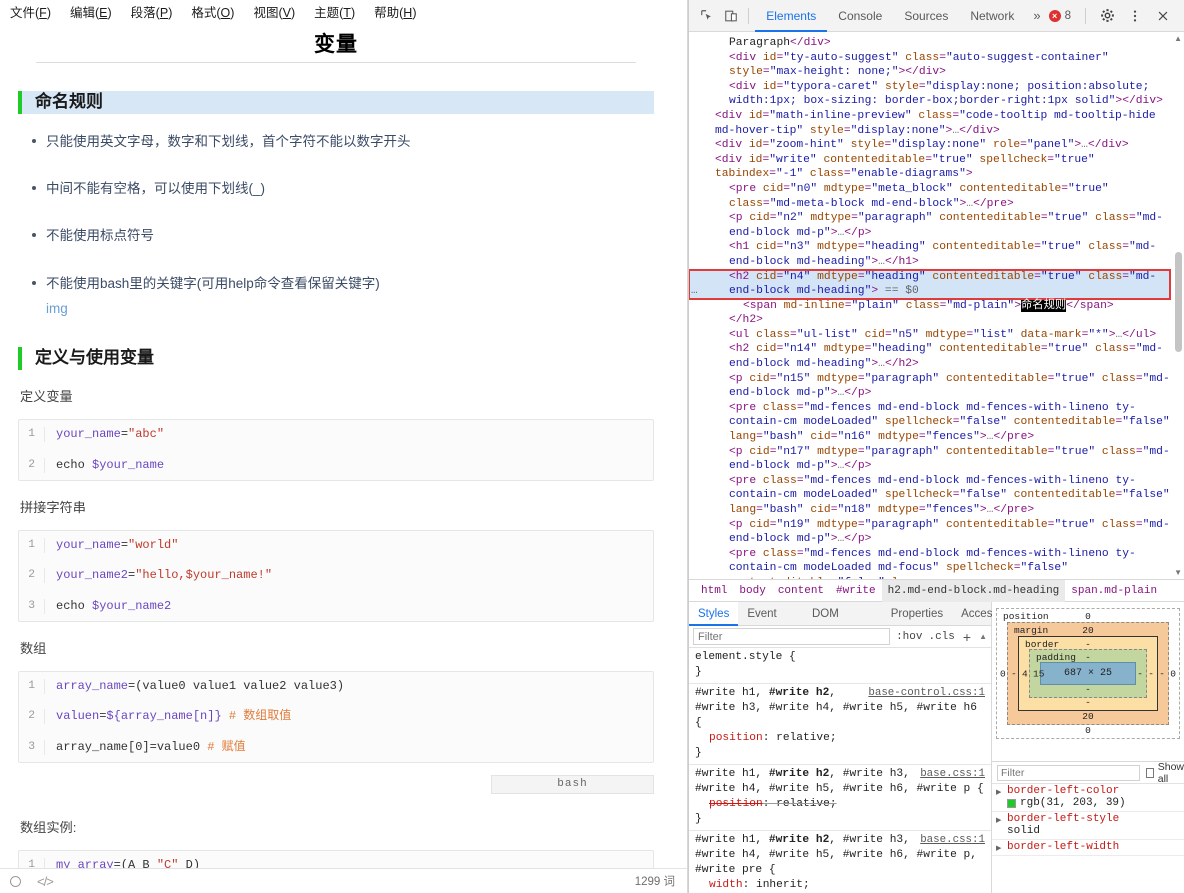 Image resolution: width=1184 pixels, height=893 pixels. I want to click on css-selector: element.style {, so click(745, 657).